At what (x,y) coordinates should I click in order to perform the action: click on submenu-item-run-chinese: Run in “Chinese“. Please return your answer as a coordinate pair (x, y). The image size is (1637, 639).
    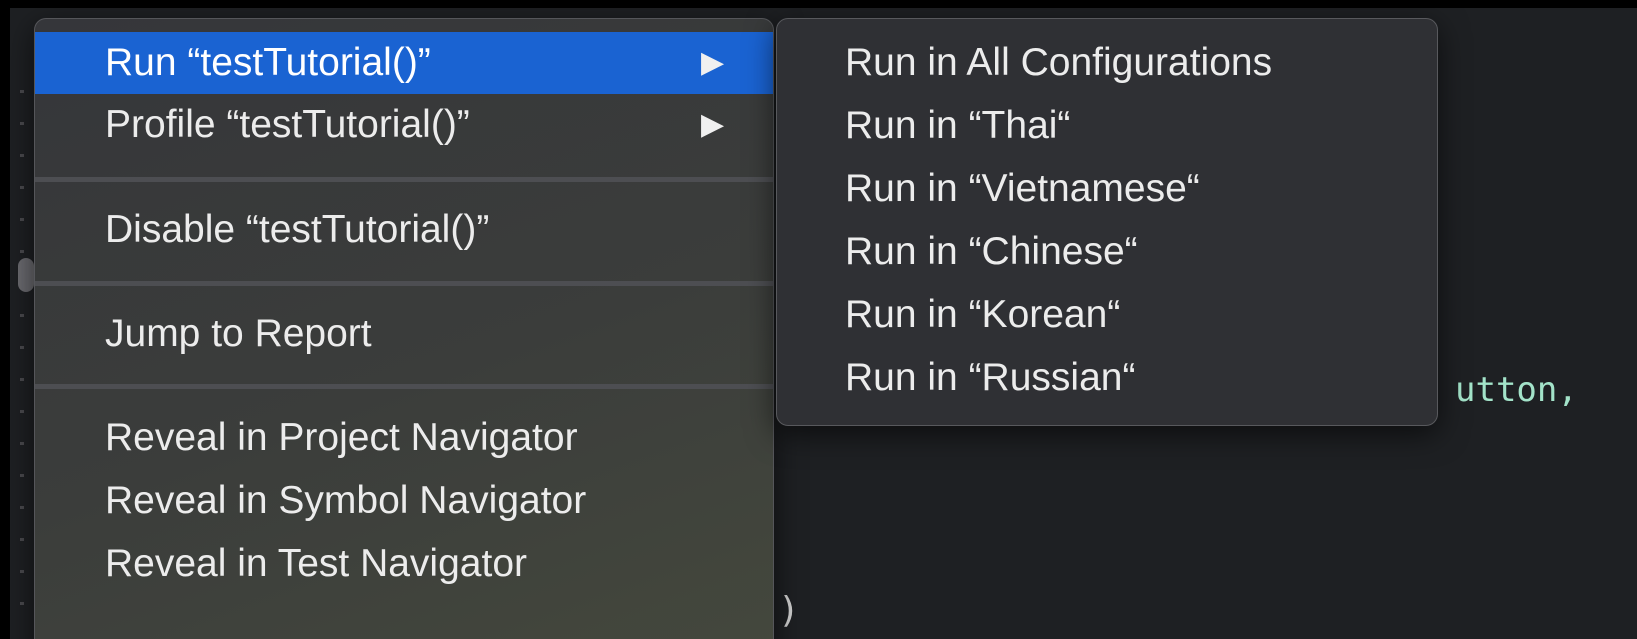
    Looking at the image, I should click on (1107, 252).